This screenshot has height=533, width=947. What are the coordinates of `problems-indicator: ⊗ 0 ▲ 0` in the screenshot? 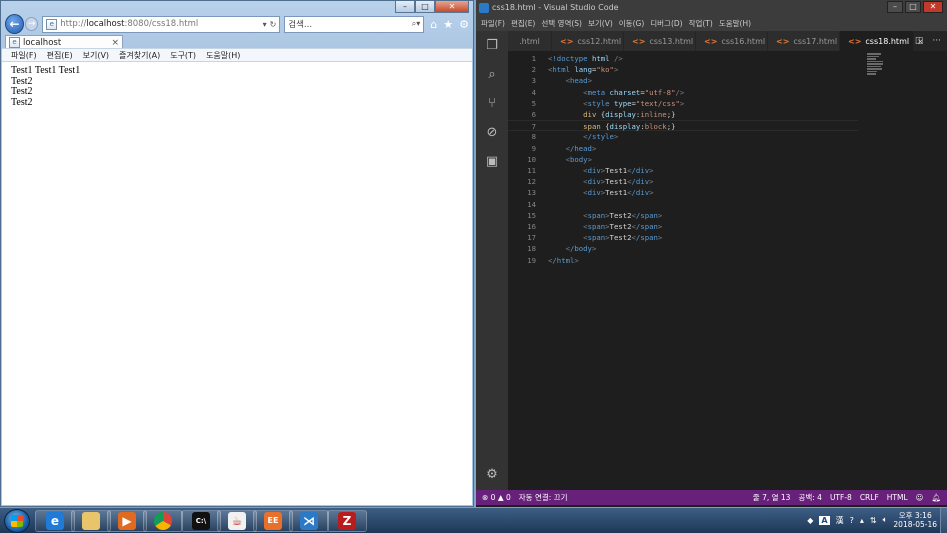 It's located at (496, 497).